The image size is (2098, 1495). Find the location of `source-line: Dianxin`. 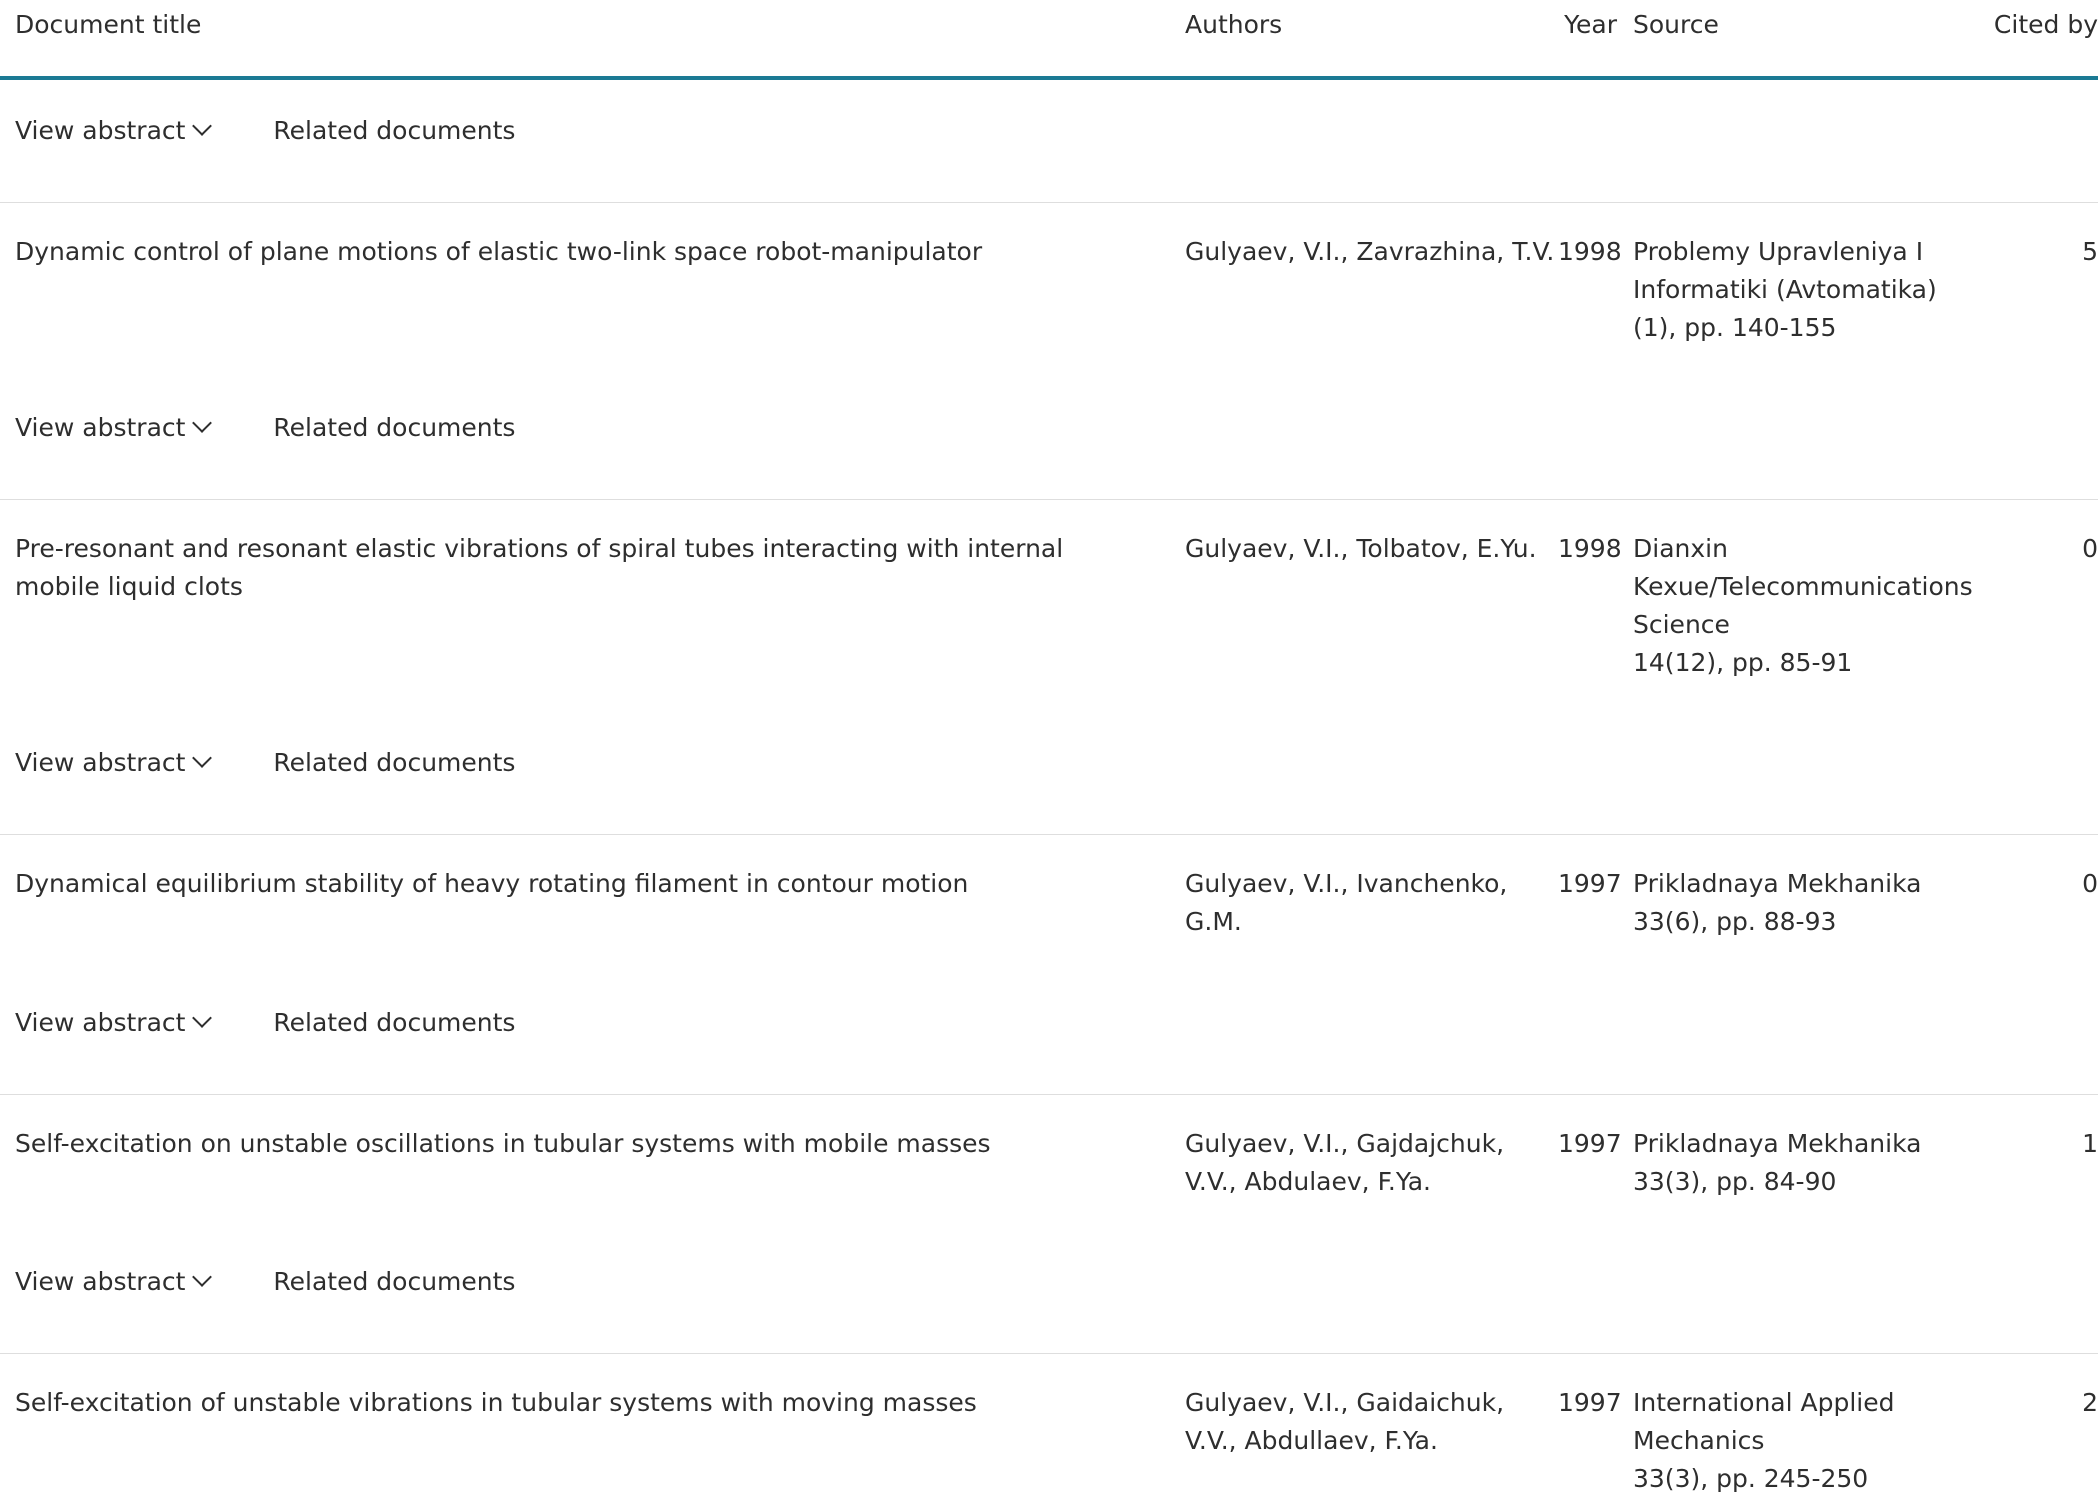

source-line: Dianxin is located at coordinates (1680, 548).